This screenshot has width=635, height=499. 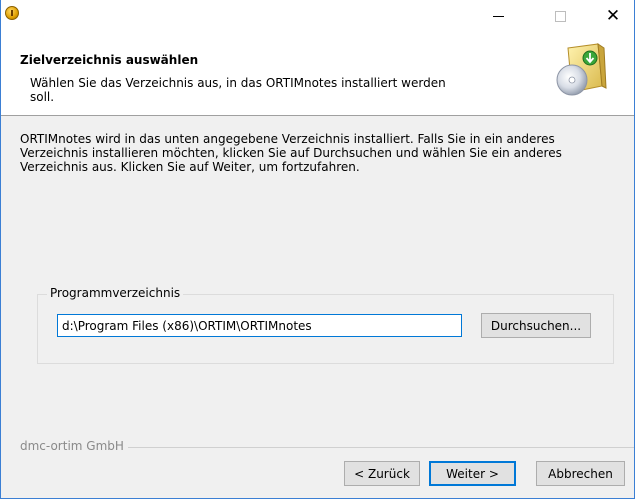 What do you see at coordinates (317, 115) in the screenshot?
I see `header-separator` at bounding box center [317, 115].